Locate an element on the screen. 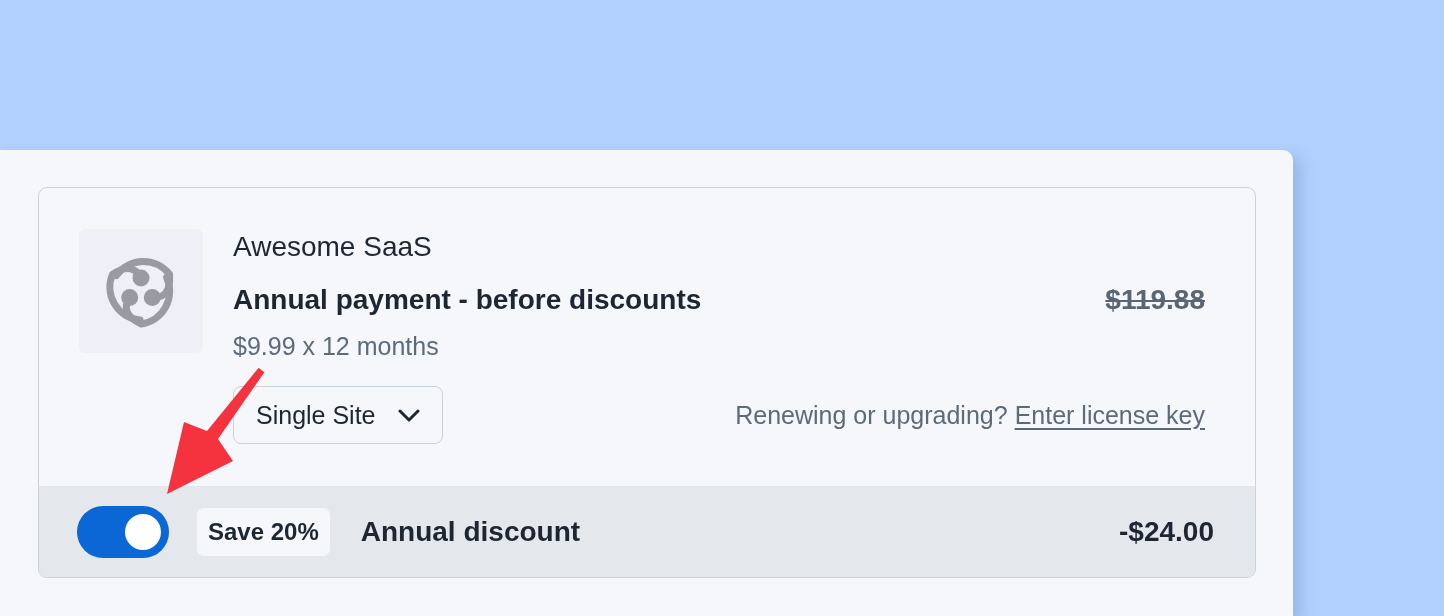  plan-dropdown: Single Site is located at coordinates (338, 415).